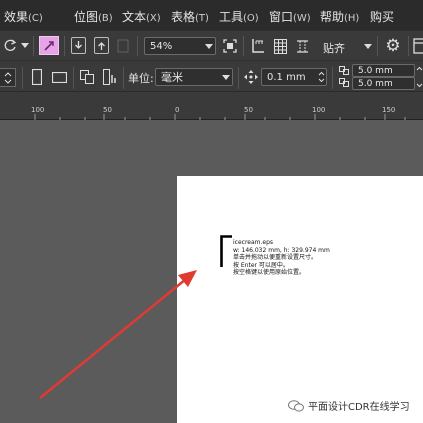 The image size is (423, 423). I want to click on annotation-arrow-icon, so click(118, 334).